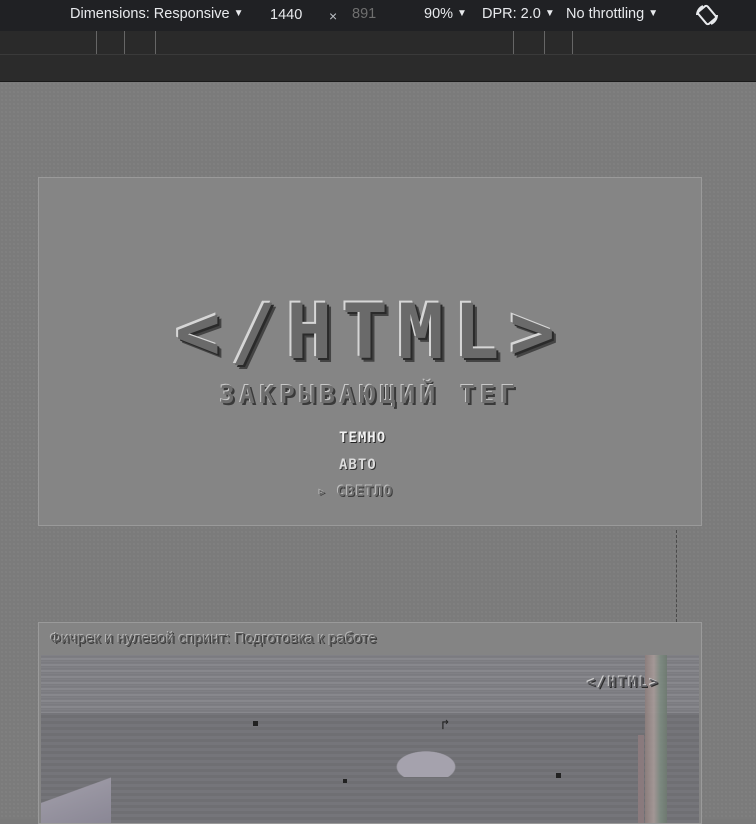 Image resolution: width=756 pixels, height=824 pixels. I want to click on zoom-label: 90%, so click(439, 14).